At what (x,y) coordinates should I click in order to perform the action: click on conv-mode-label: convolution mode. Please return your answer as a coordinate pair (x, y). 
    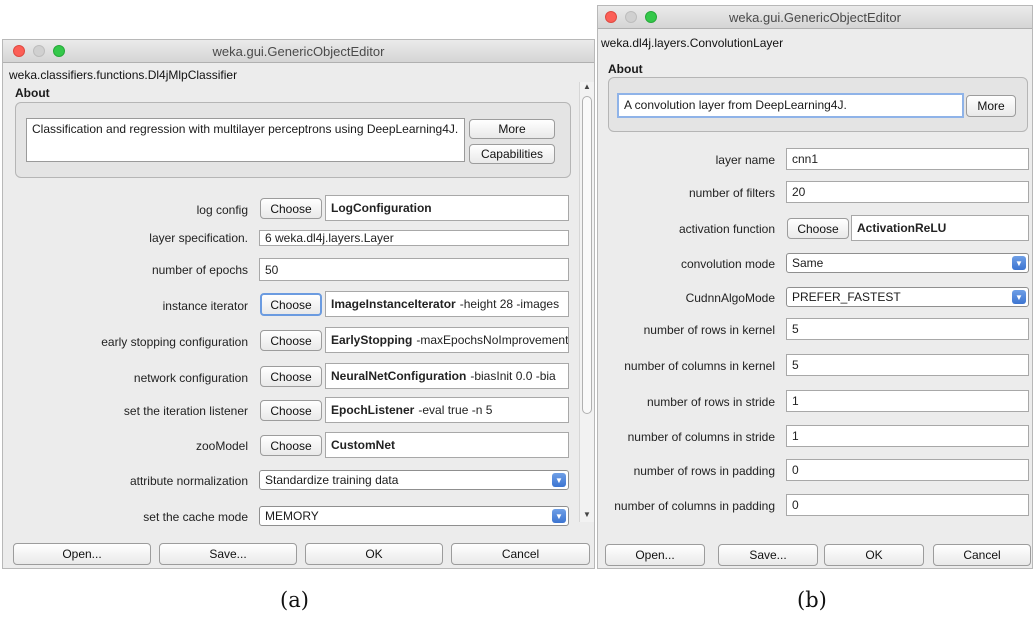
    Looking at the image, I should click on (727, 264).